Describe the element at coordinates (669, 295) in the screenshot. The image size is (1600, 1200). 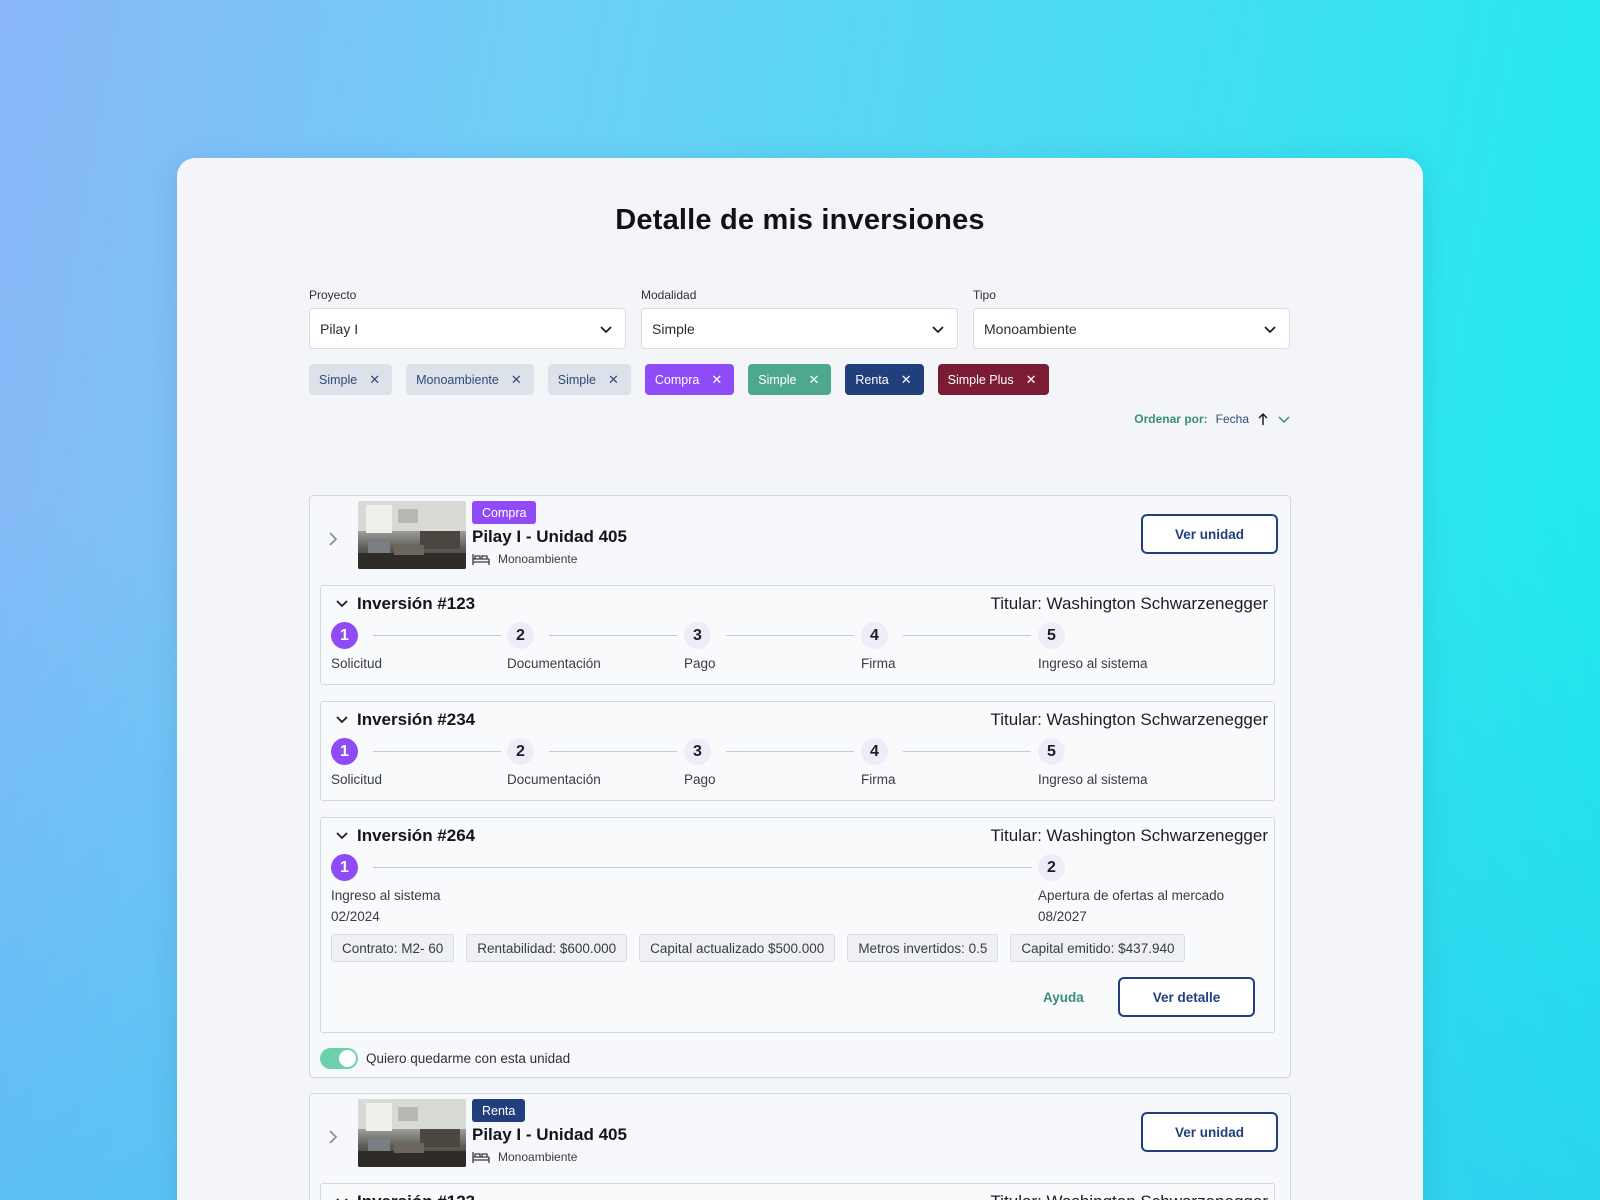
I see `filter-label: Modalidad` at that location.